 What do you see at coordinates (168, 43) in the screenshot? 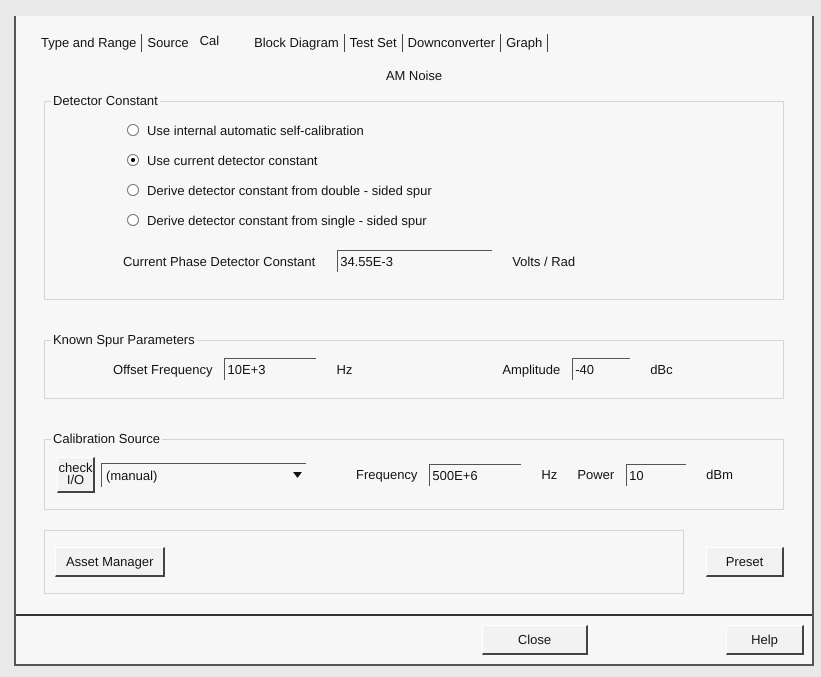
I see `tab: Source` at bounding box center [168, 43].